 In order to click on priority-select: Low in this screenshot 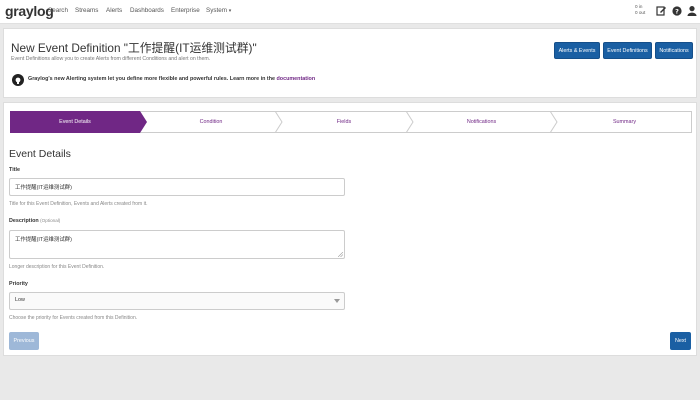, I will do `click(177, 301)`.